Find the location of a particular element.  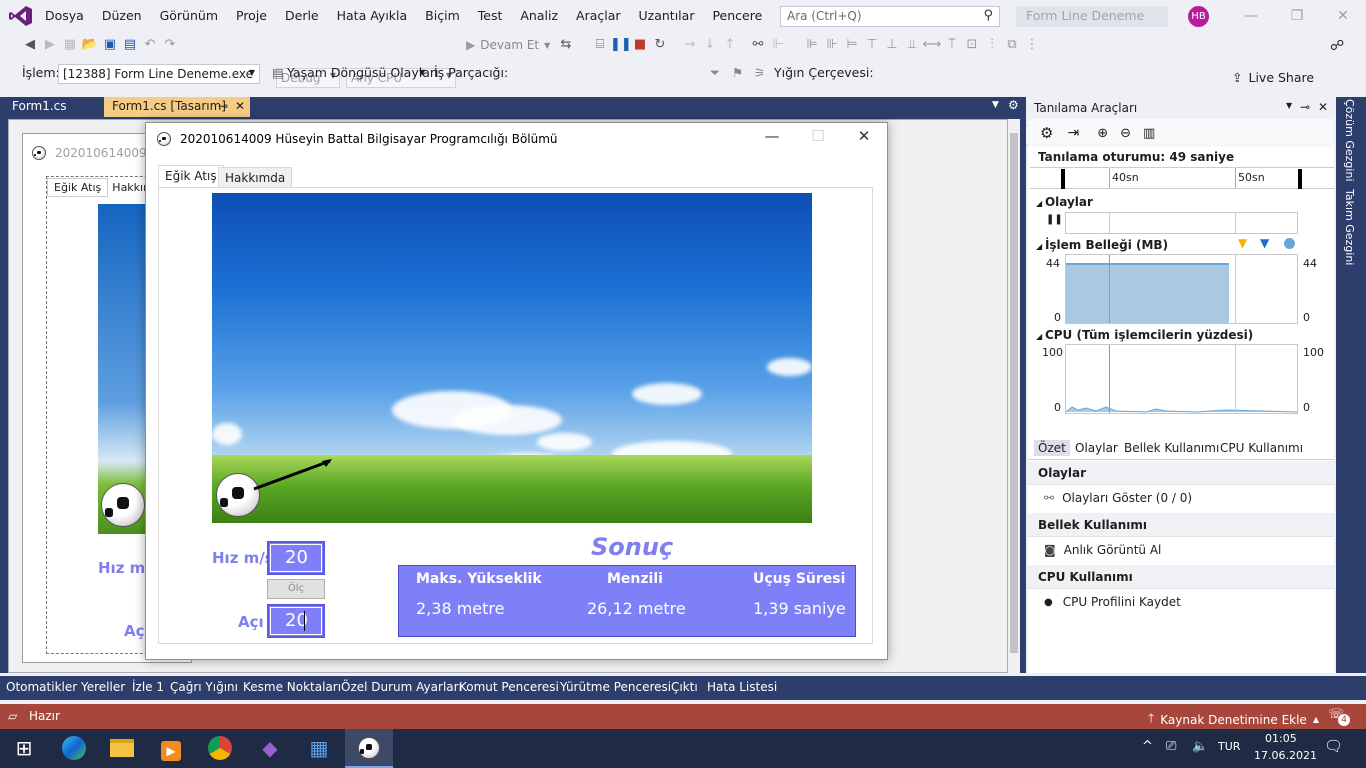

events-track is located at coordinates (1181, 223).